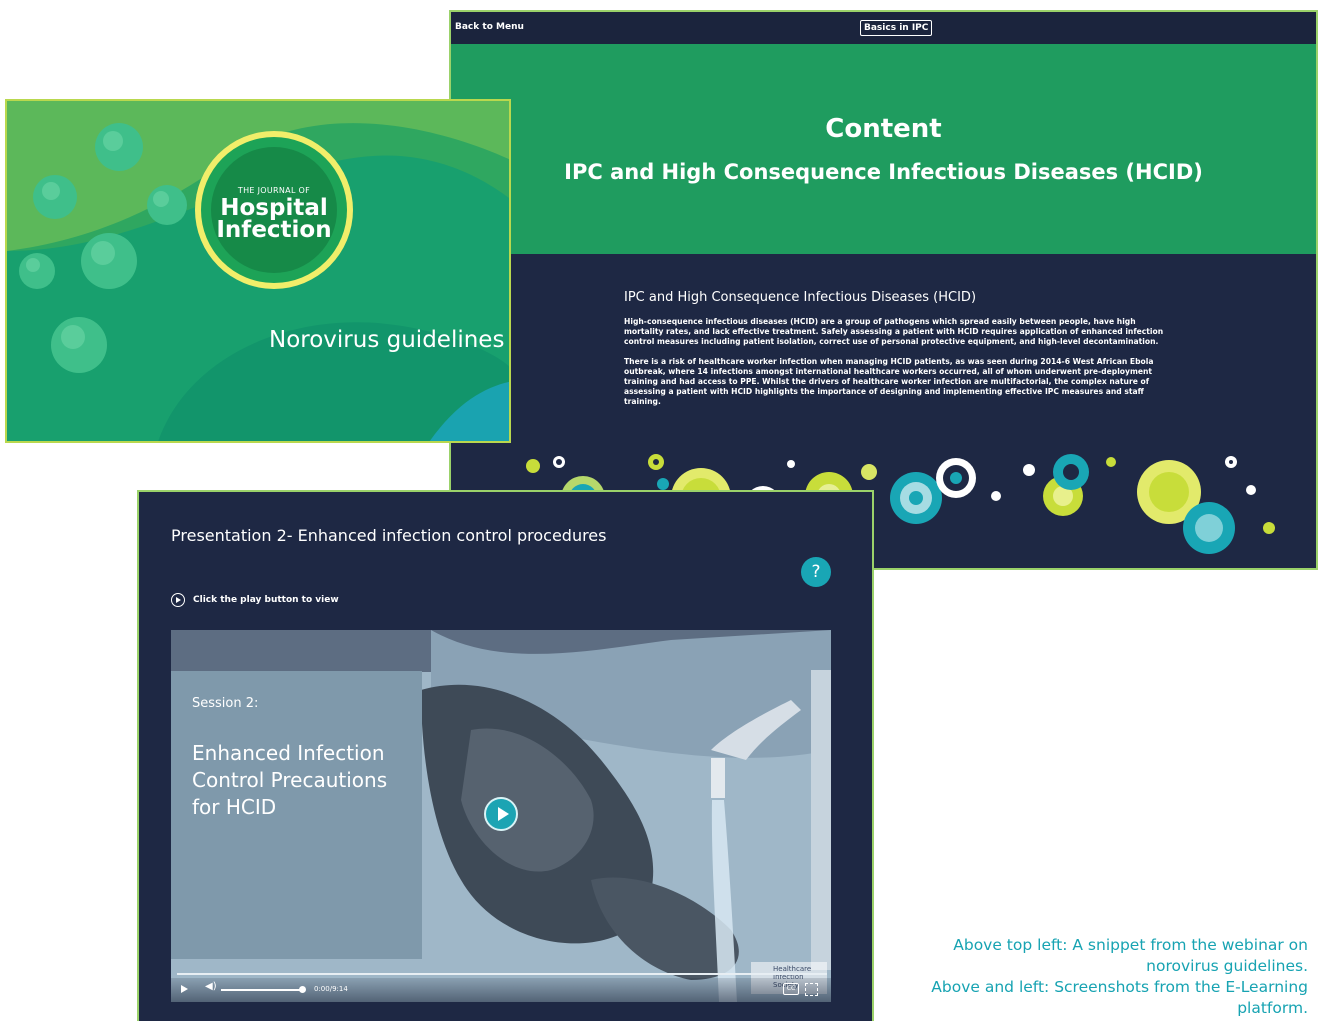 This screenshot has height=1021, width=1318. What do you see at coordinates (178, 600) in the screenshot?
I see `play-circle-icon` at bounding box center [178, 600].